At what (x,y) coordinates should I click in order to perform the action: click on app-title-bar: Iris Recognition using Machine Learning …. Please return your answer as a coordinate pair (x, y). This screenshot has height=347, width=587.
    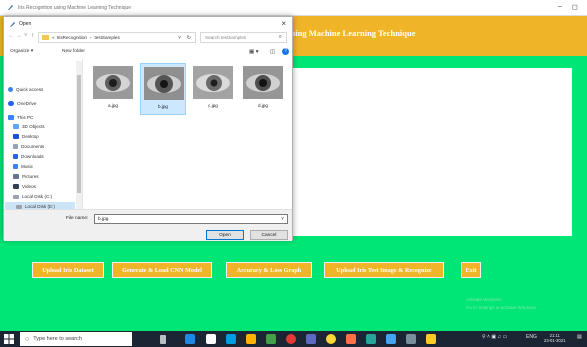
    Looking at the image, I should click on (293, 8).